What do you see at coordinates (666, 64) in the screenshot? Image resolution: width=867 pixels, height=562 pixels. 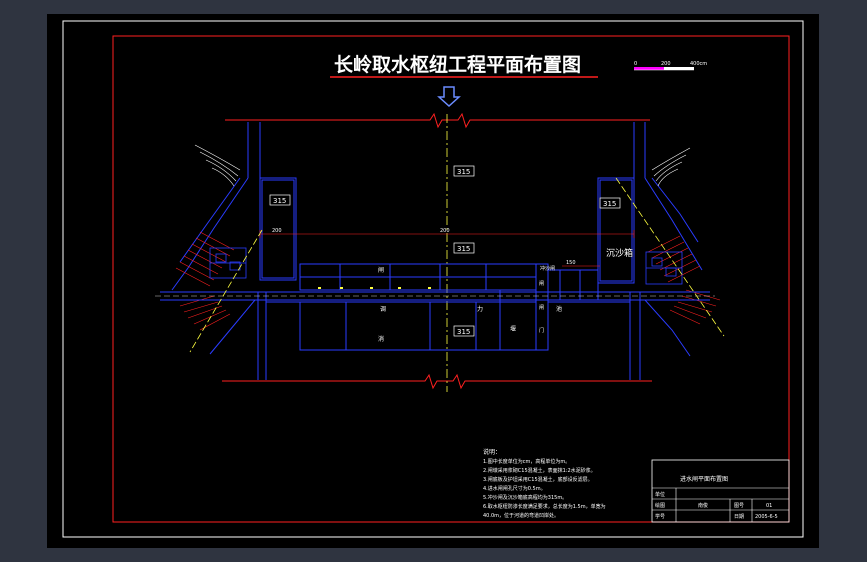 I see `scale-bar-label-200: 200` at bounding box center [666, 64].